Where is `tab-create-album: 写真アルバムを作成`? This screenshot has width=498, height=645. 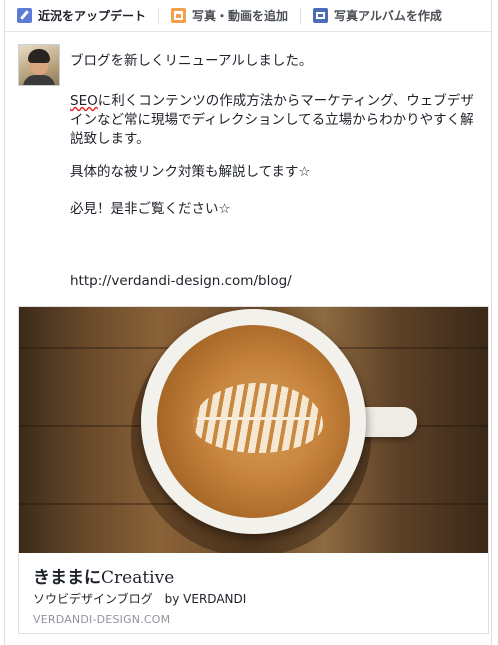 tab-create-album: 写真アルバムを作成 is located at coordinates (371, 15).